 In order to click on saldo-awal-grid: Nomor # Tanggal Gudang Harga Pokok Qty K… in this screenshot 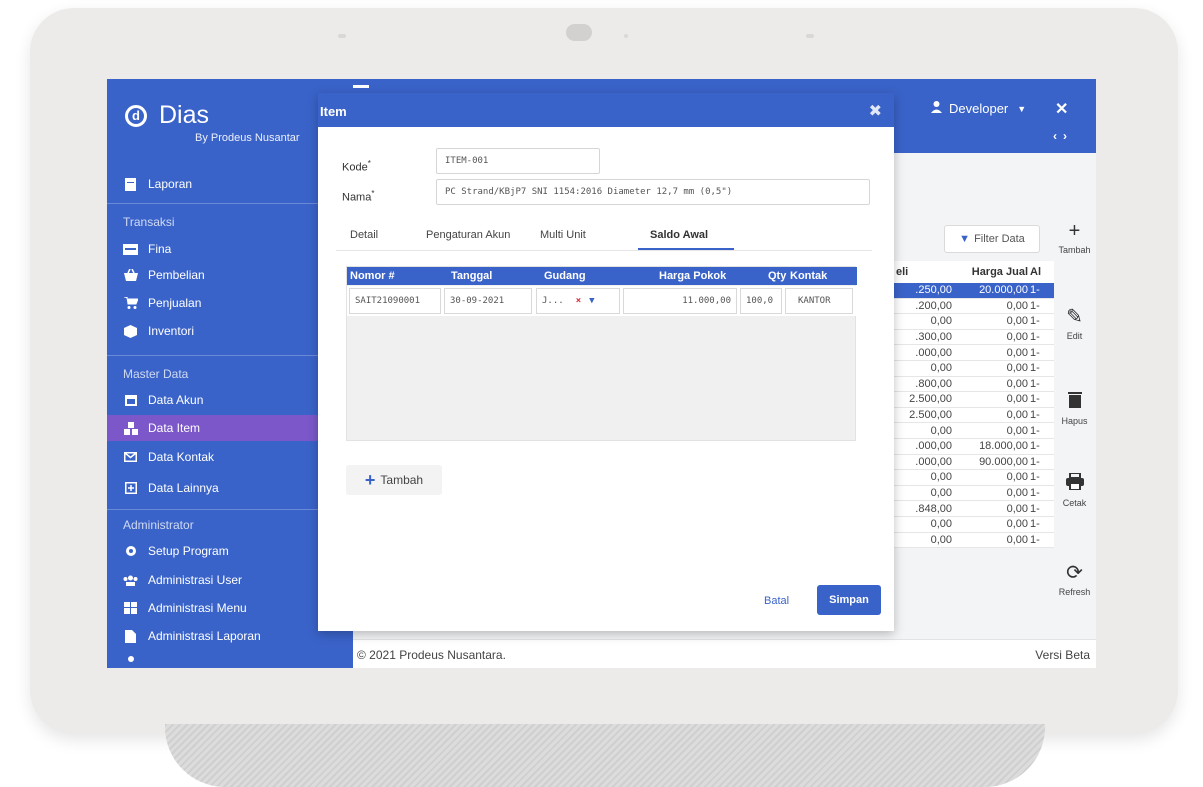, I will do `click(601, 353)`.